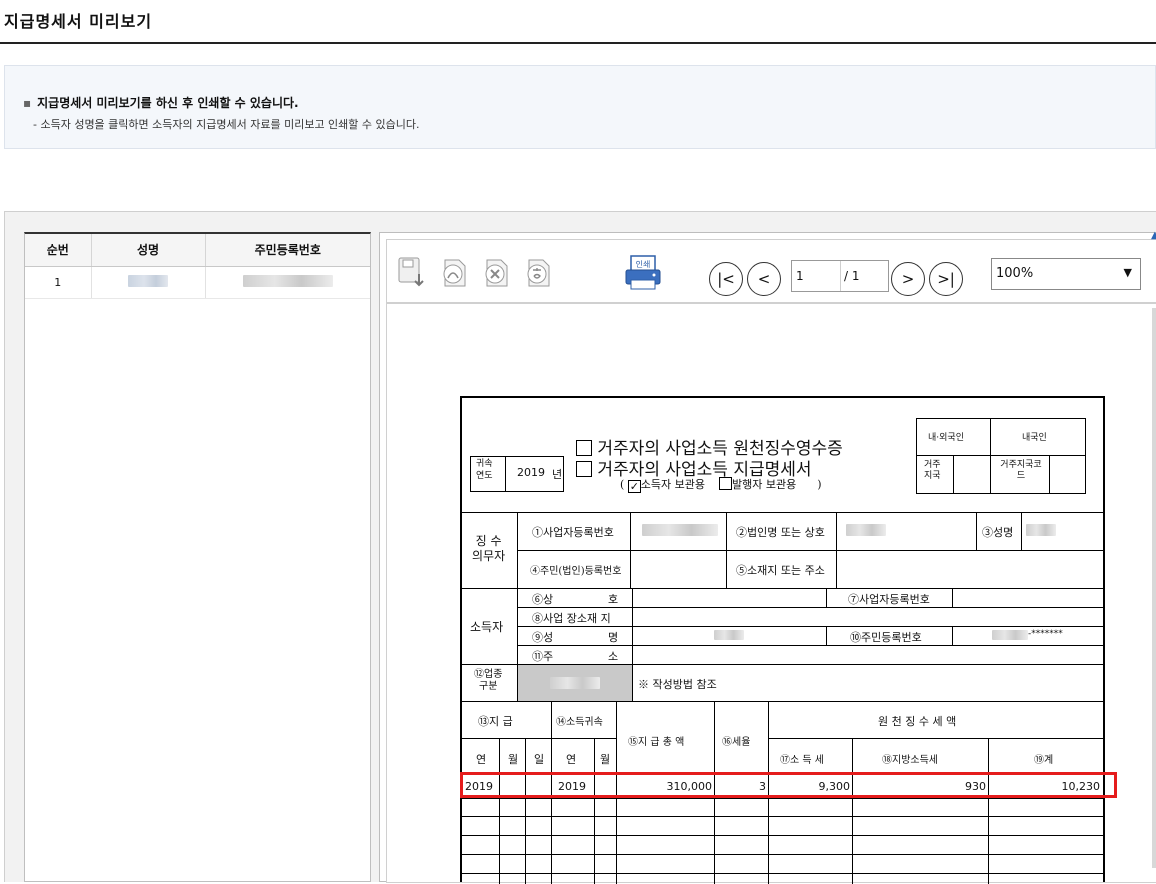 Image resolution: width=1156 pixels, height=884 pixels. What do you see at coordinates (677, 684) in the screenshot?
I see `biz-type-note: ※ 작성방법 참조` at bounding box center [677, 684].